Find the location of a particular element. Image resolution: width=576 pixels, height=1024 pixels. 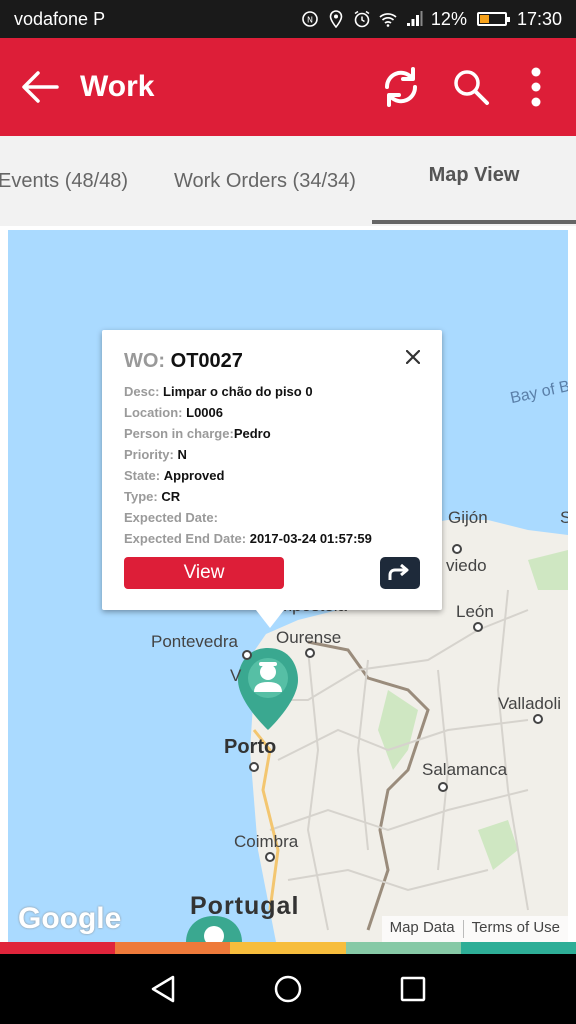

info-value: Limpar o chão do piso 0 is located at coordinates (238, 391).